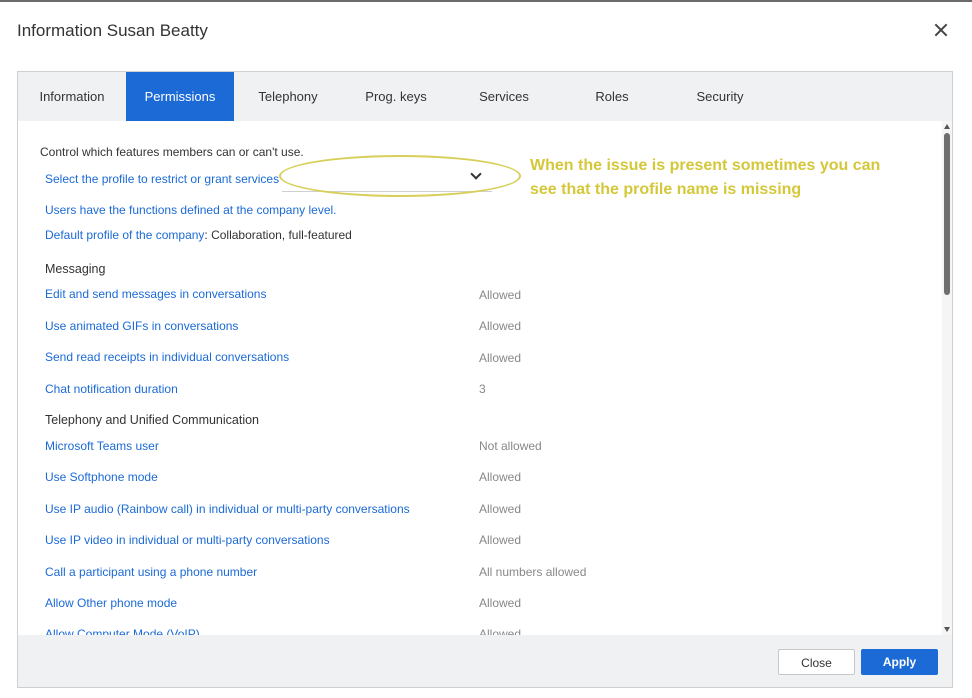 This screenshot has width=972, height=698. I want to click on tab-security: Security, so click(720, 96).